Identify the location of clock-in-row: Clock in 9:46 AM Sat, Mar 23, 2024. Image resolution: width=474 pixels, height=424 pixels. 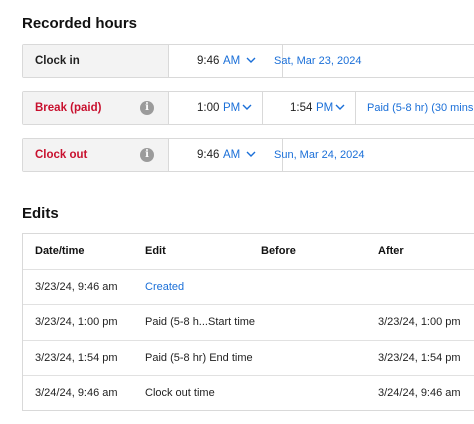
(248, 61).